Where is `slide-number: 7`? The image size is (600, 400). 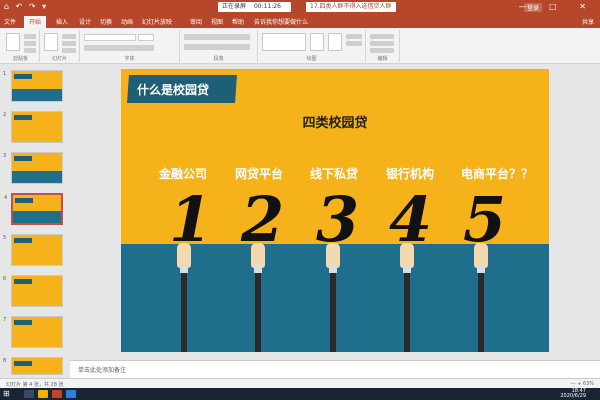
slide-number: 7 is located at coordinates (5, 320).